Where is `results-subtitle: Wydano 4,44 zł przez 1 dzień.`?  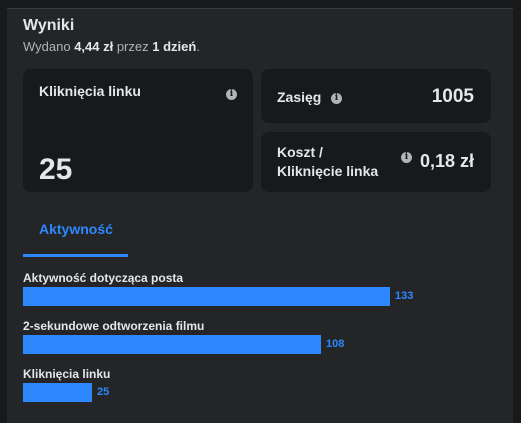 results-subtitle: Wydano 4,44 zł przez 1 dzień. is located at coordinates (111, 46).